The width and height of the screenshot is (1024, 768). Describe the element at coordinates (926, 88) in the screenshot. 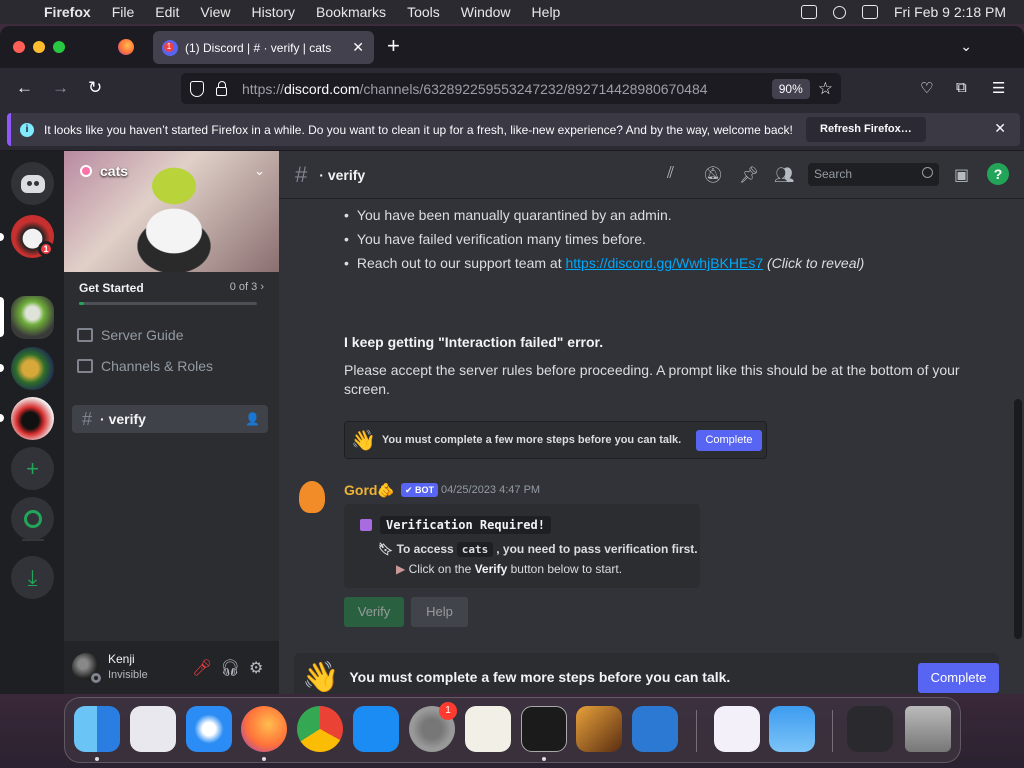

I see `pocket-icon: ♡` at that location.